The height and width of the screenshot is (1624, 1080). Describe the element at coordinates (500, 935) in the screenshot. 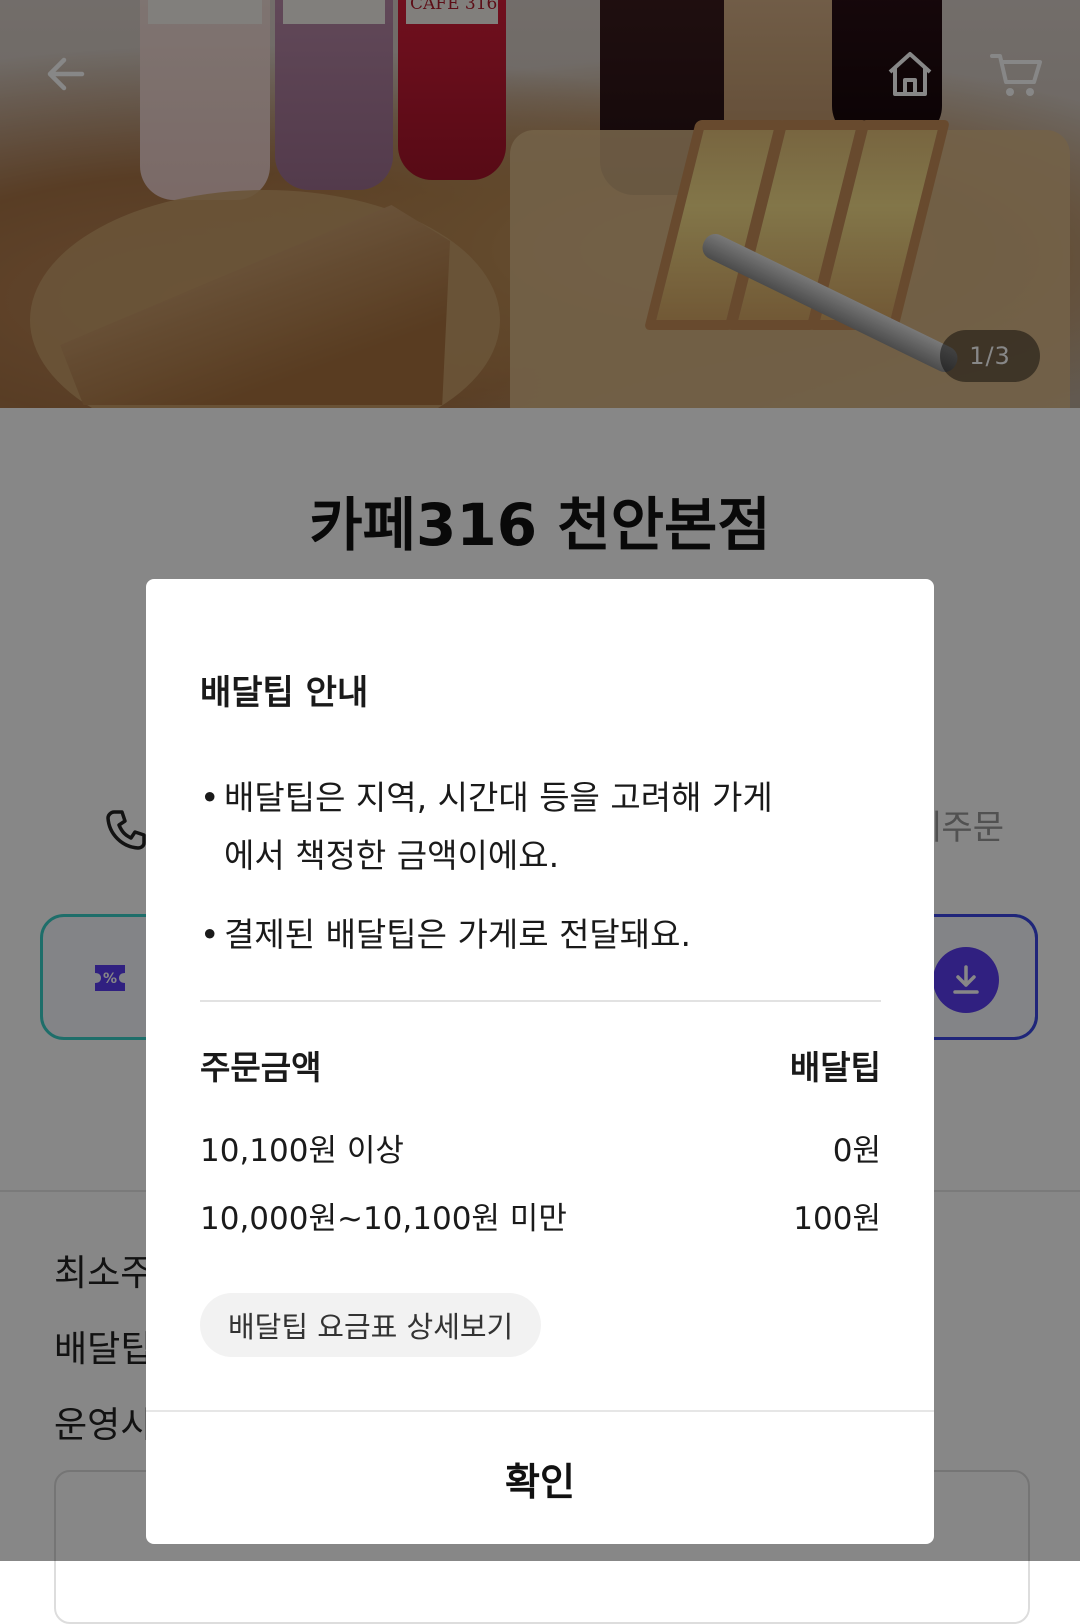

I see `info-bullet: 결제된 배달팁은 가게로 전달돼요.` at that location.